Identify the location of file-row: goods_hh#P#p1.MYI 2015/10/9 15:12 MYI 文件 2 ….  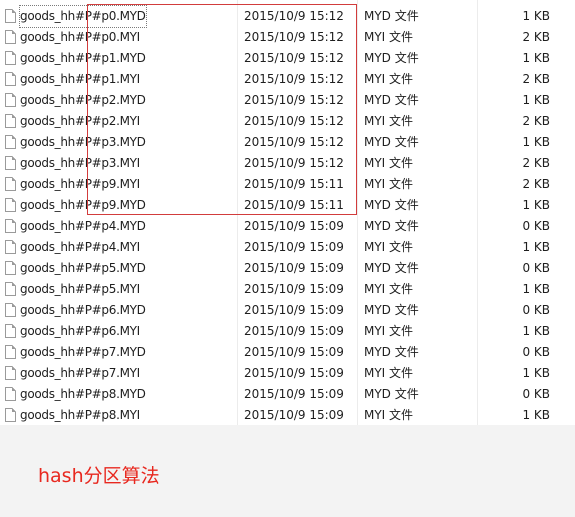
(287, 79).